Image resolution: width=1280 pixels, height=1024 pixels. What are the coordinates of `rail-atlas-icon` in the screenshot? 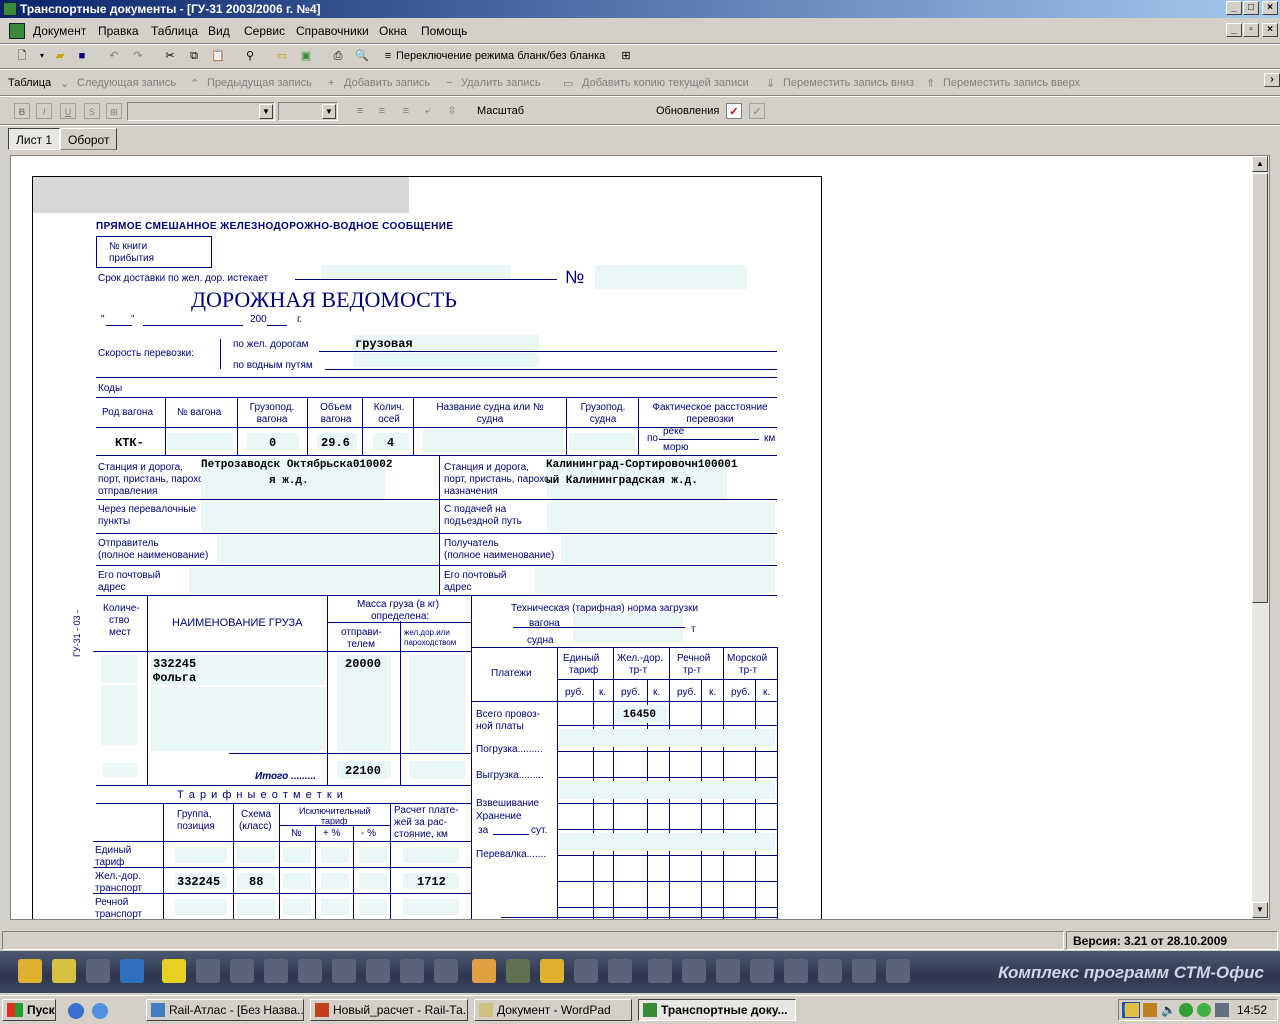 It's located at (30, 971).